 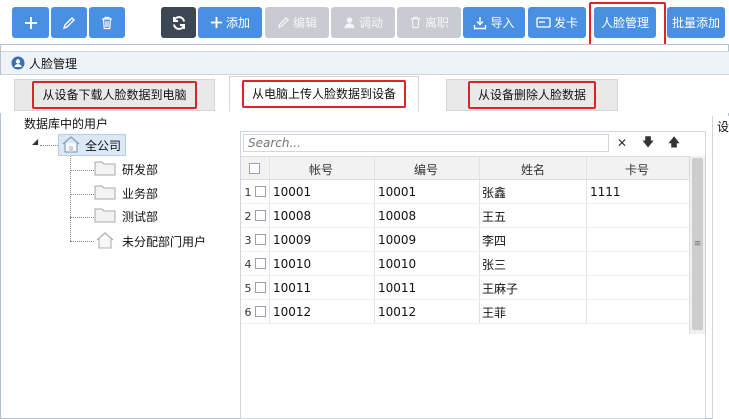 What do you see at coordinates (248, 216) in the screenshot?
I see `row-number: 2` at bounding box center [248, 216].